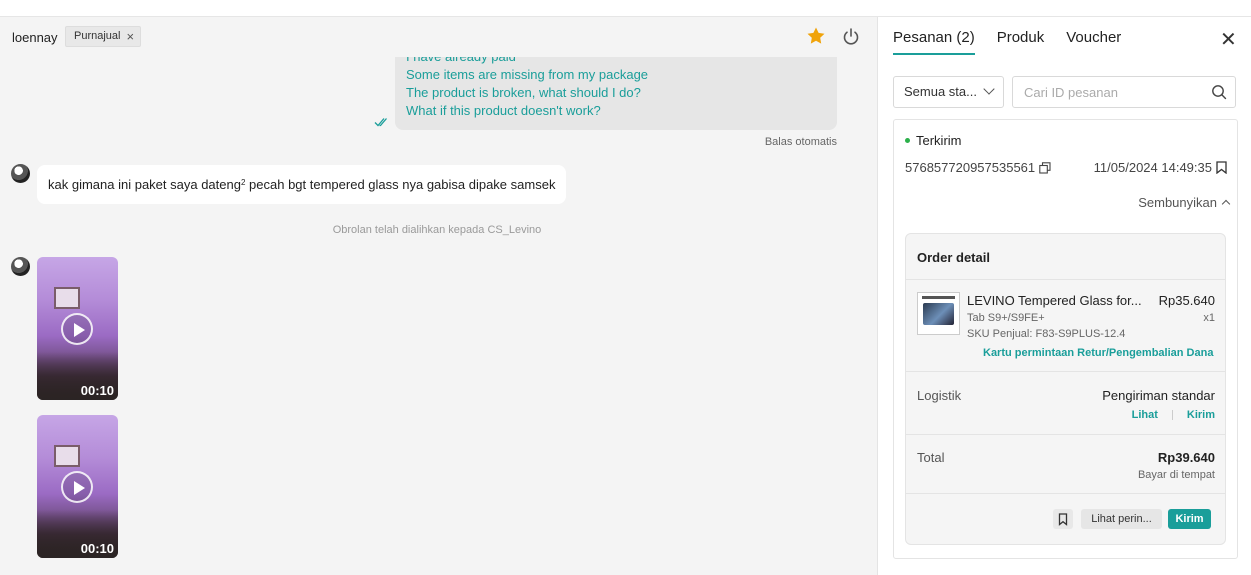  What do you see at coordinates (130, 36) in the screenshot?
I see `close-icon: ×` at bounding box center [130, 36].